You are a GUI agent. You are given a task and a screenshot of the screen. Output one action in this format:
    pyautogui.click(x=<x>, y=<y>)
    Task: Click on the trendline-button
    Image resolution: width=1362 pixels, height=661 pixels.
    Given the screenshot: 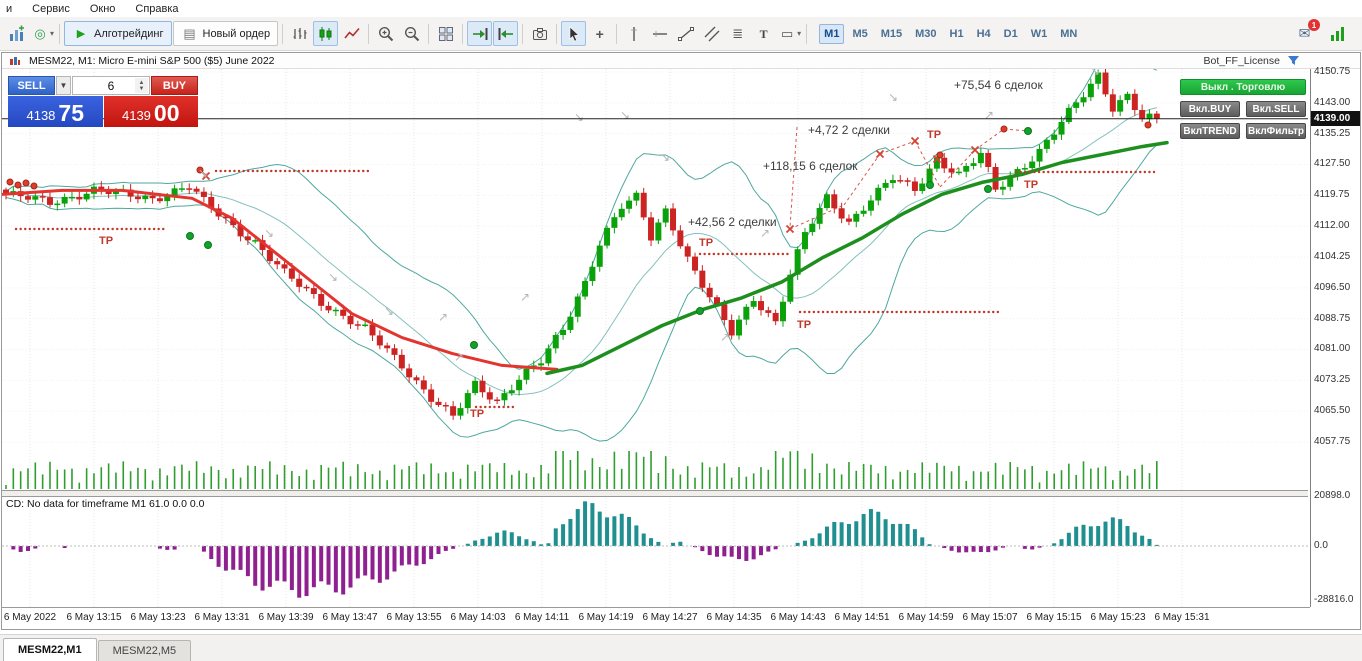 What is the action you would take?
    pyautogui.click(x=685, y=33)
    